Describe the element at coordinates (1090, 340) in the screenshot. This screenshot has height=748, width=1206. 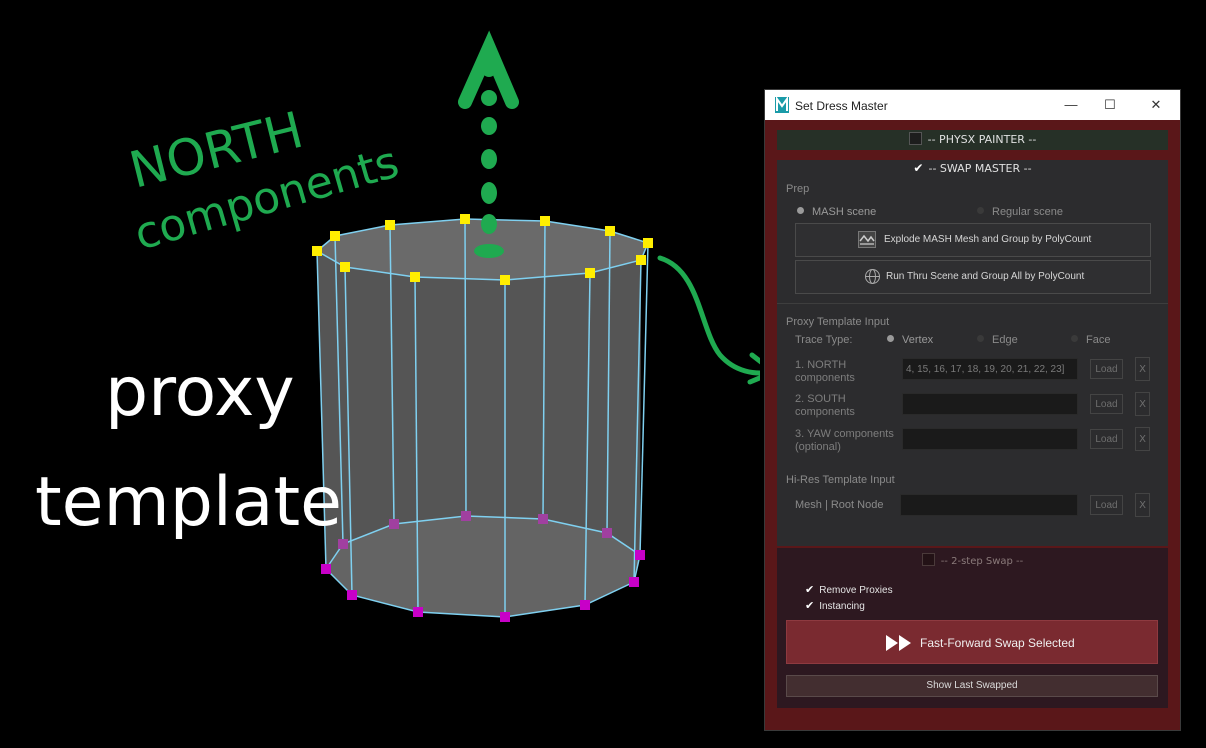
I see `trace-face-radio: Face` at that location.